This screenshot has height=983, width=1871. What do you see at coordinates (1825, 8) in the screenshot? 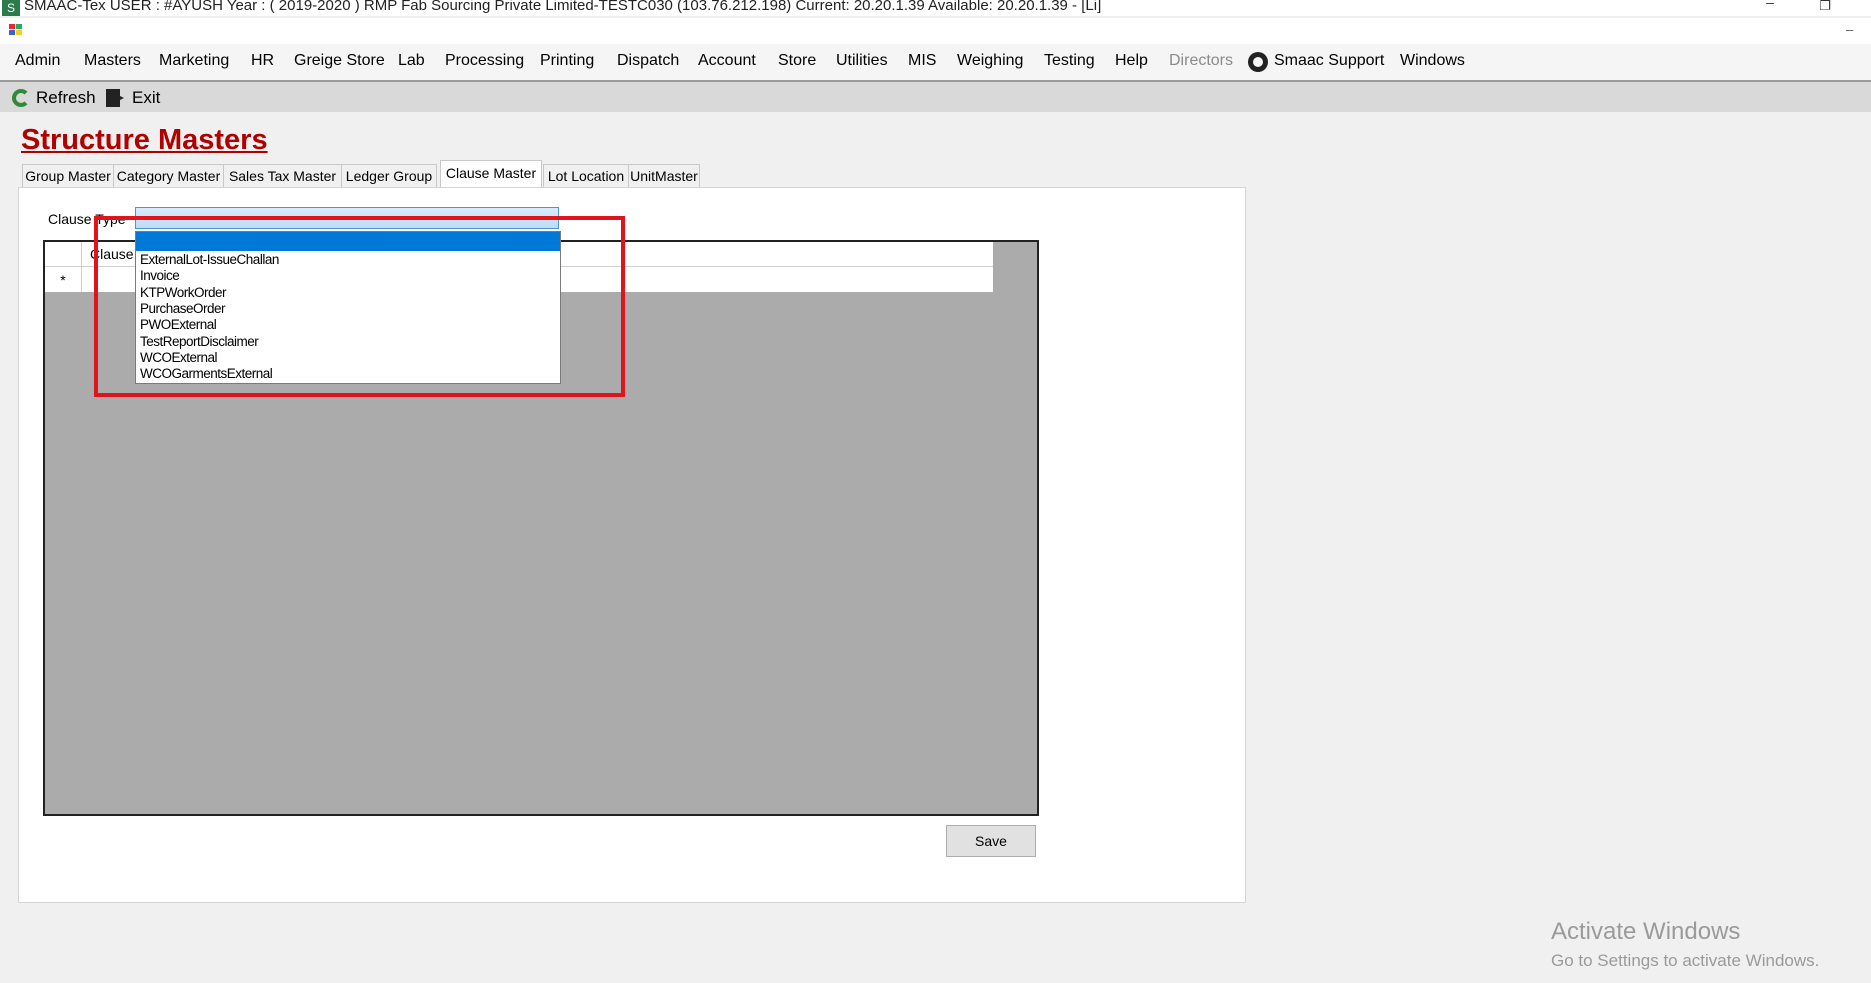
I see `restore-button: ❐` at bounding box center [1825, 8].